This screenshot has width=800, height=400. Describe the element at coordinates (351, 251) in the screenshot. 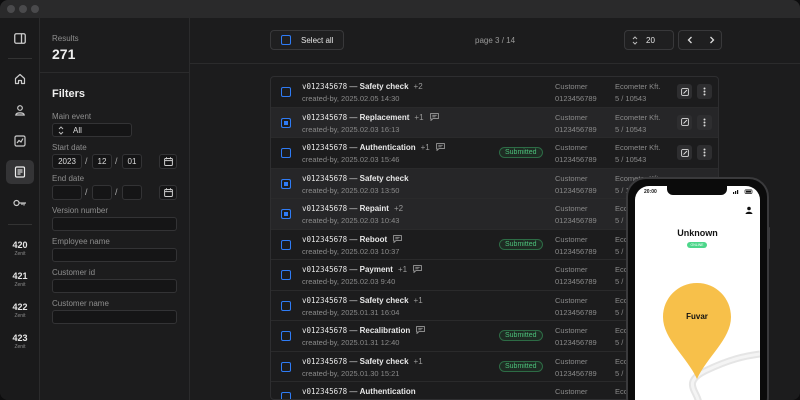

I see `row-meta: created-by, 2025.02.03 10:37` at that location.